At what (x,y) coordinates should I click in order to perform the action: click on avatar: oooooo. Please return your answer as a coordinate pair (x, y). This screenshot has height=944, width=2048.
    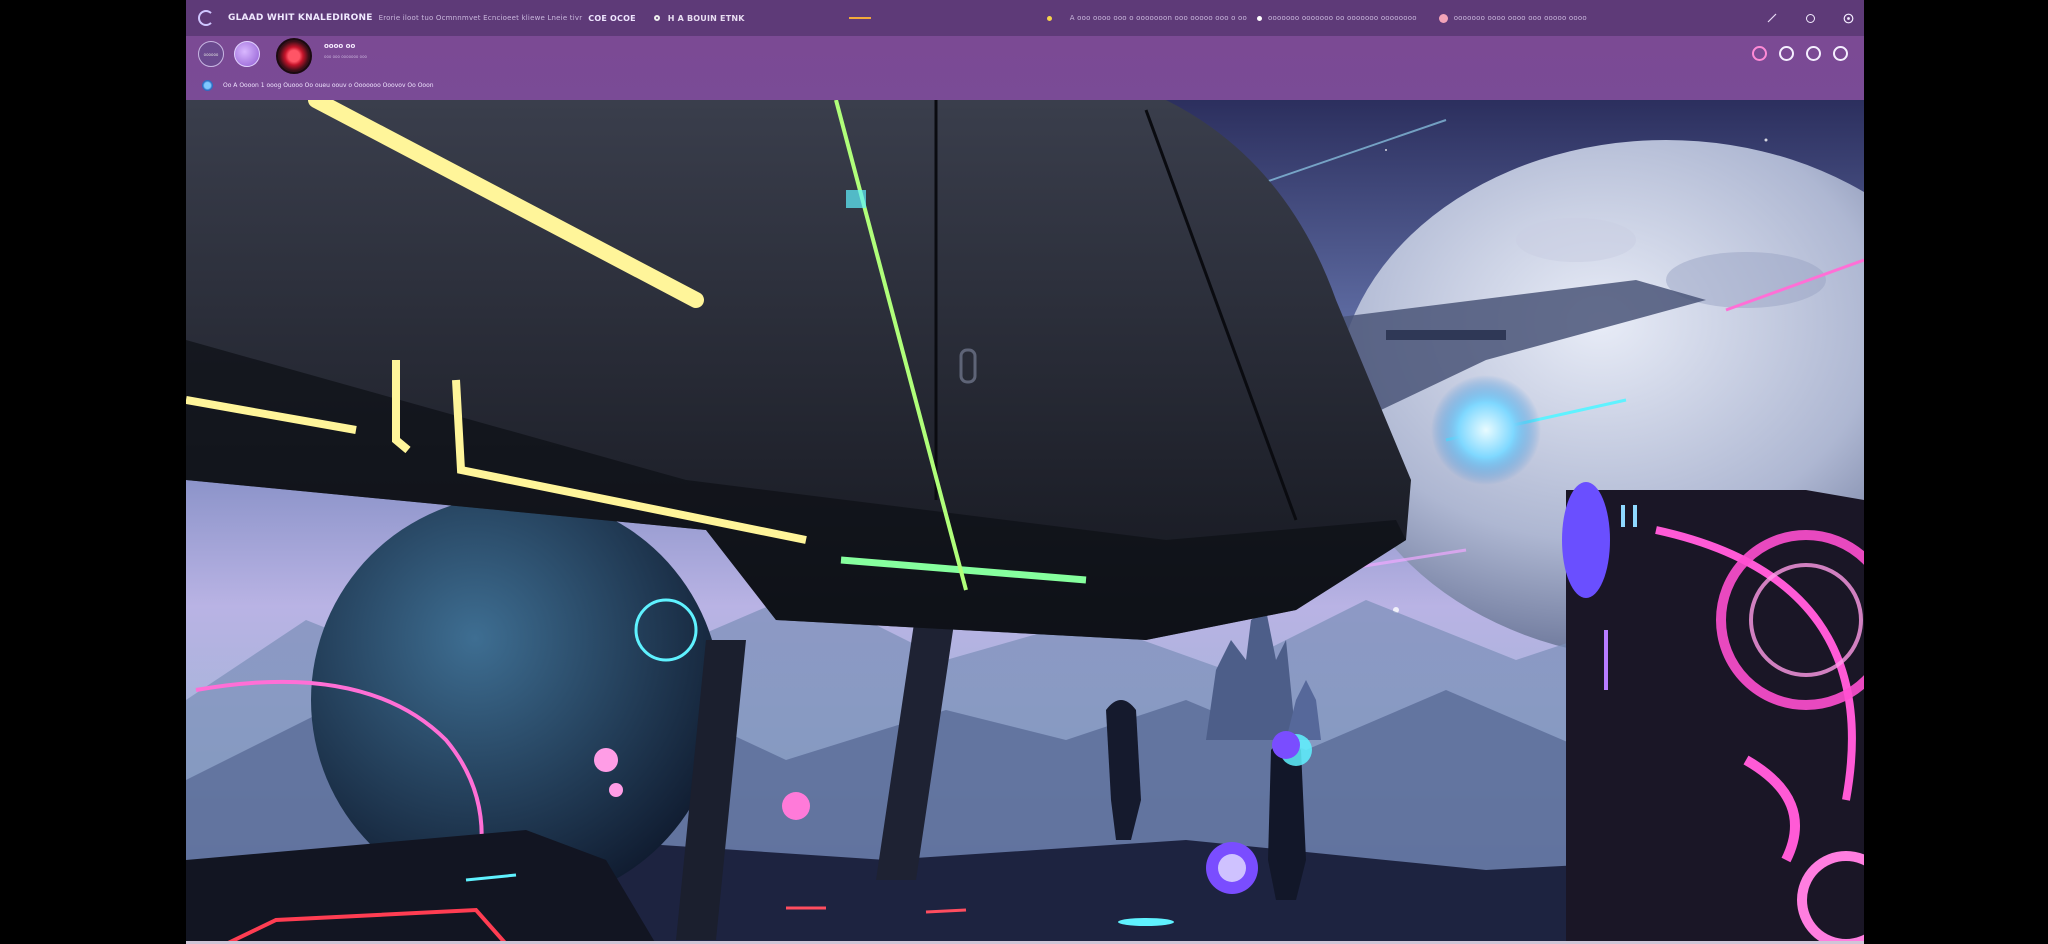
    Looking at the image, I should click on (211, 54).